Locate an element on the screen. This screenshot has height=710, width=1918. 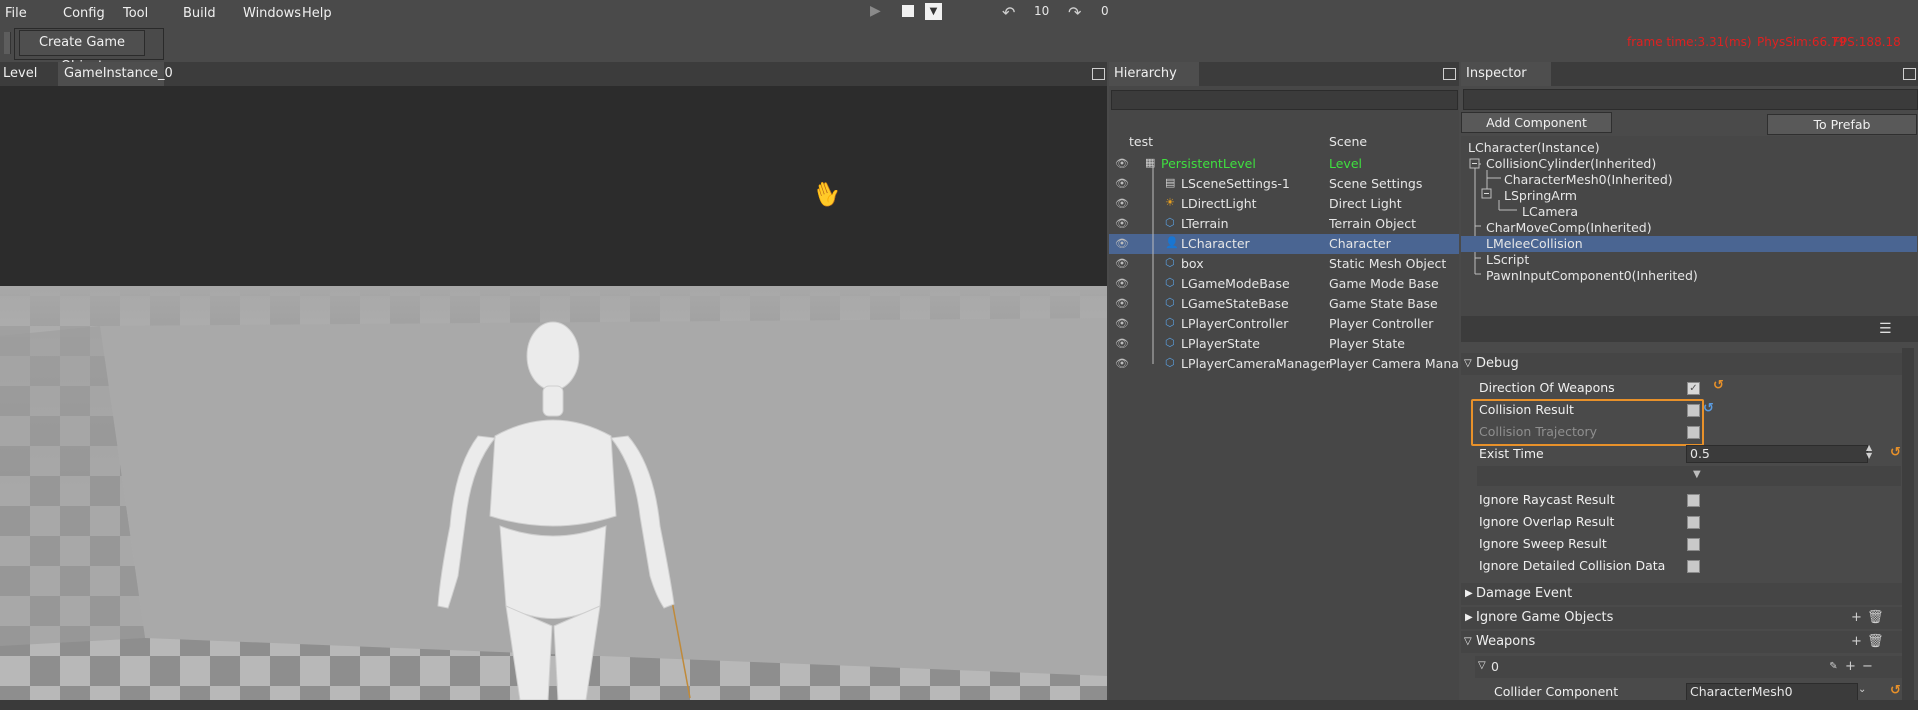
hierarchy-item-type: Terrain Object is located at coordinates (1372, 223).